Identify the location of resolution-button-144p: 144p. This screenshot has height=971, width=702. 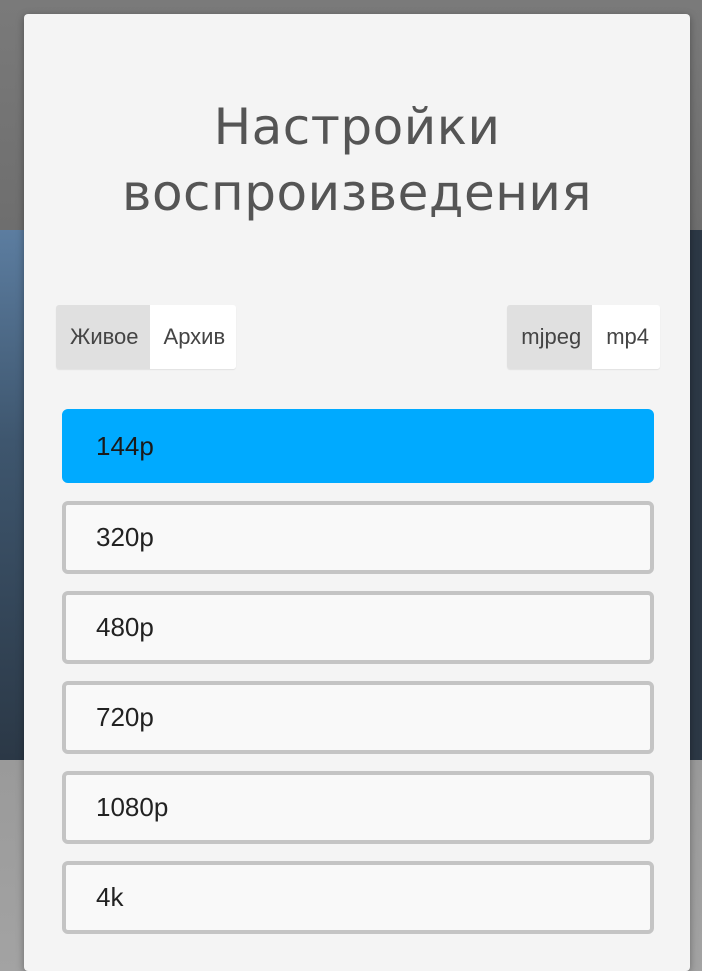
(358, 446).